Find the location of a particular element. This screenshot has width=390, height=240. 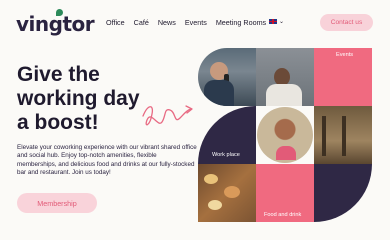

events-label: Events is located at coordinates (345, 55).